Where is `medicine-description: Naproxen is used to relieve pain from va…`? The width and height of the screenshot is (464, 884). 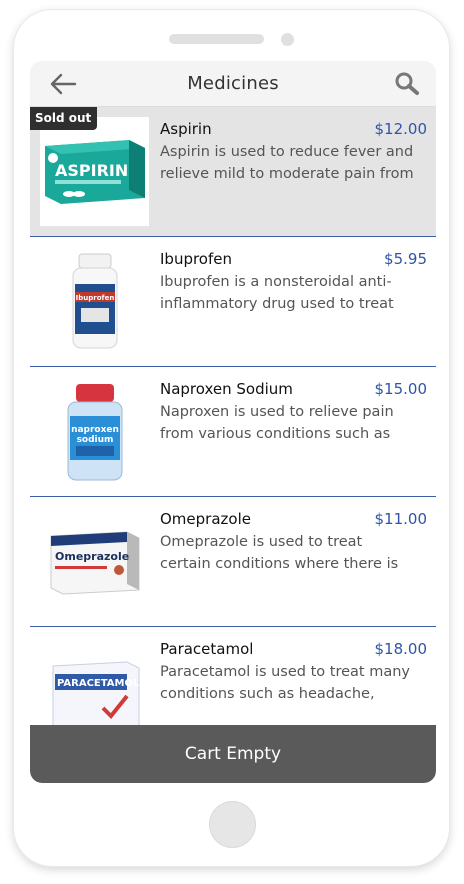
medicine-description: Naproxen is used to relieve pain from va… is located at coordinates (296, 423).